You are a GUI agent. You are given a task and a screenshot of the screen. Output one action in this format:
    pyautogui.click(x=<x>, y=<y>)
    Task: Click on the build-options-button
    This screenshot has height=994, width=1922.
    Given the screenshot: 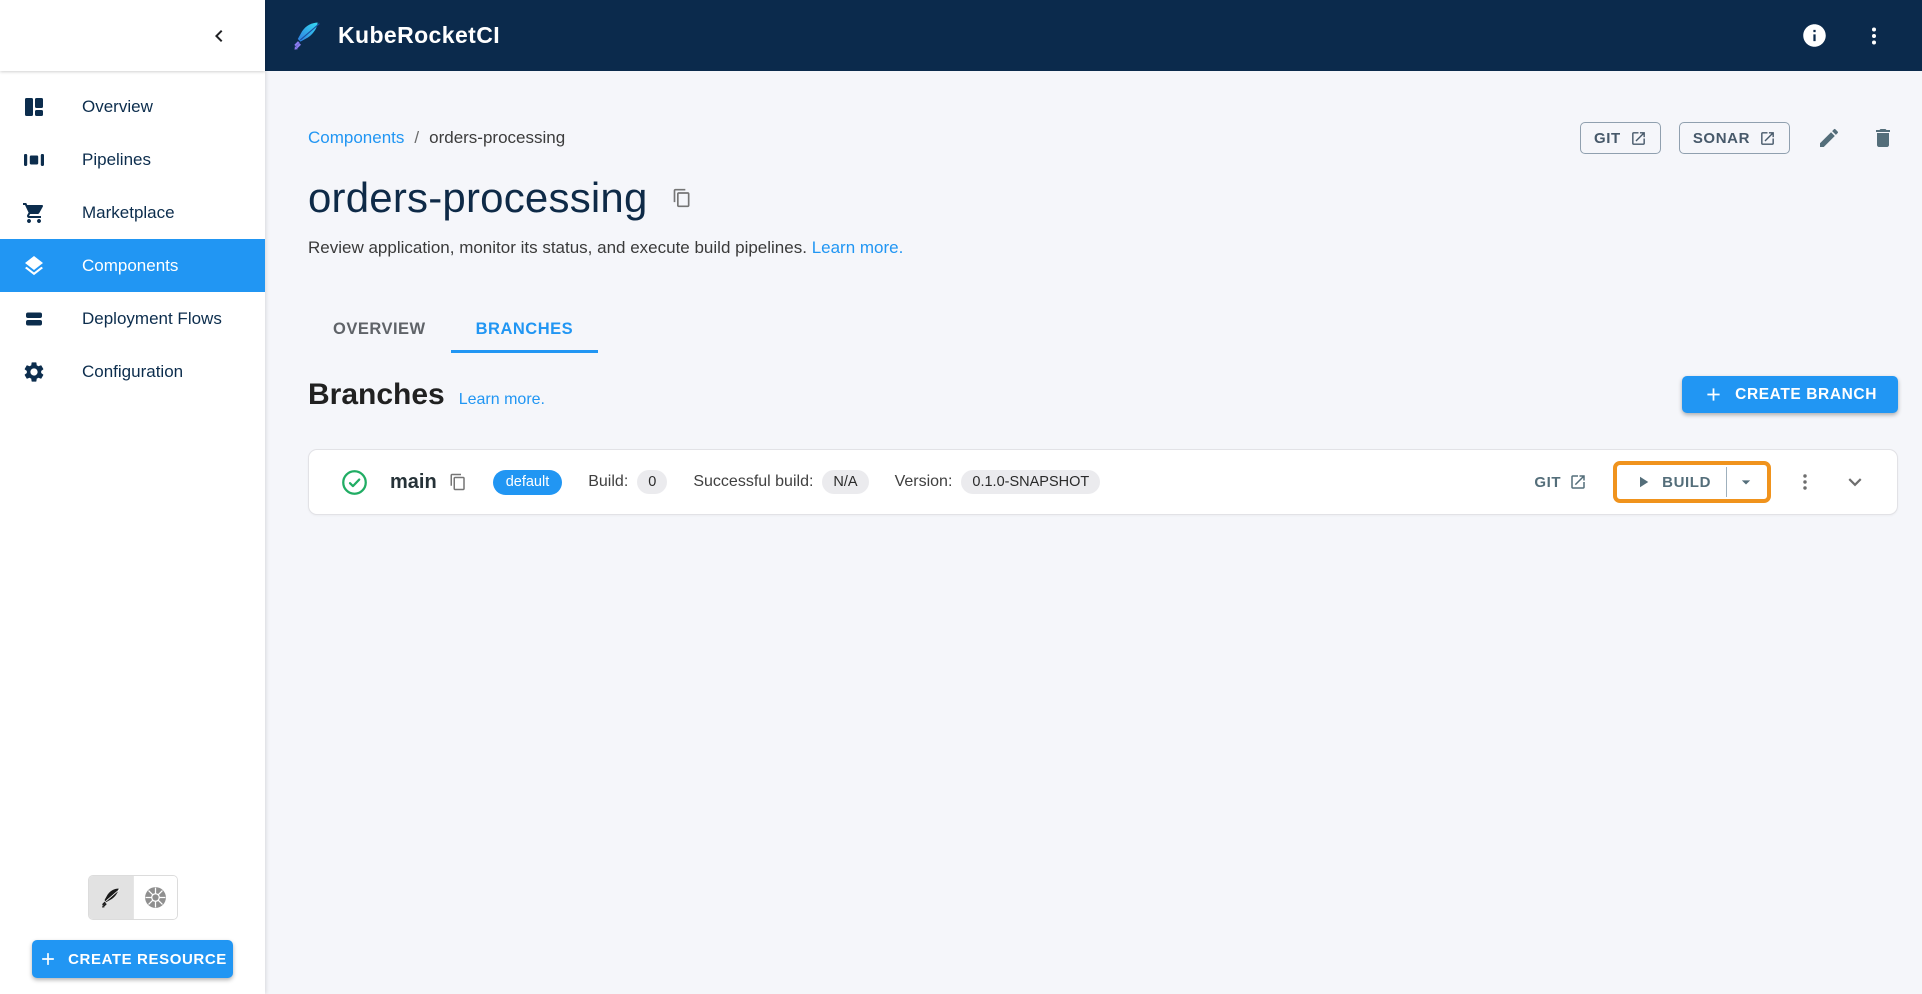 What is the action you would take?
    pyautogui.click(x=1746, y=482)
    